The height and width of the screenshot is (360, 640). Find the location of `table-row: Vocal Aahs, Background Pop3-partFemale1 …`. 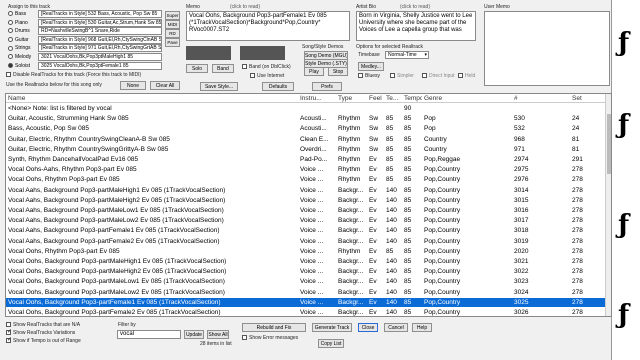

table-row: Vocal Aahs, Background Pop3-partFemale1 … is located at coordinates (306, 230).